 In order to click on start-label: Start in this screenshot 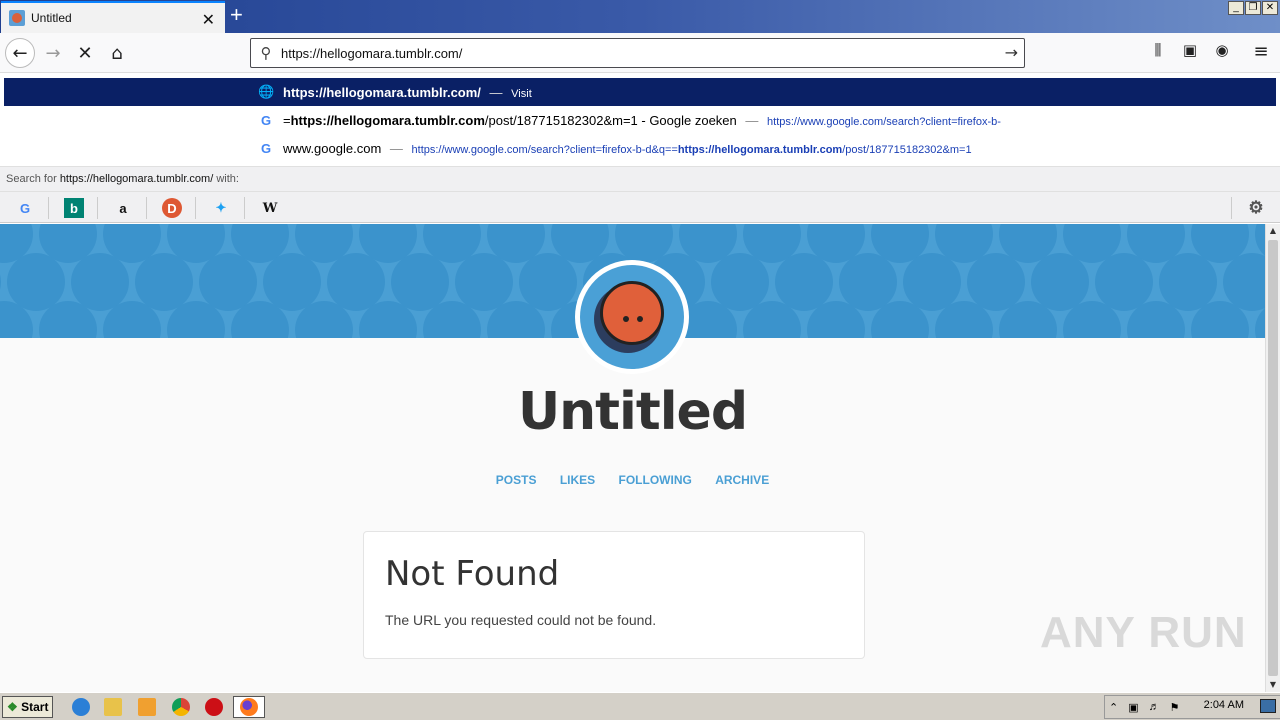, I will do `click(35, 707)`.